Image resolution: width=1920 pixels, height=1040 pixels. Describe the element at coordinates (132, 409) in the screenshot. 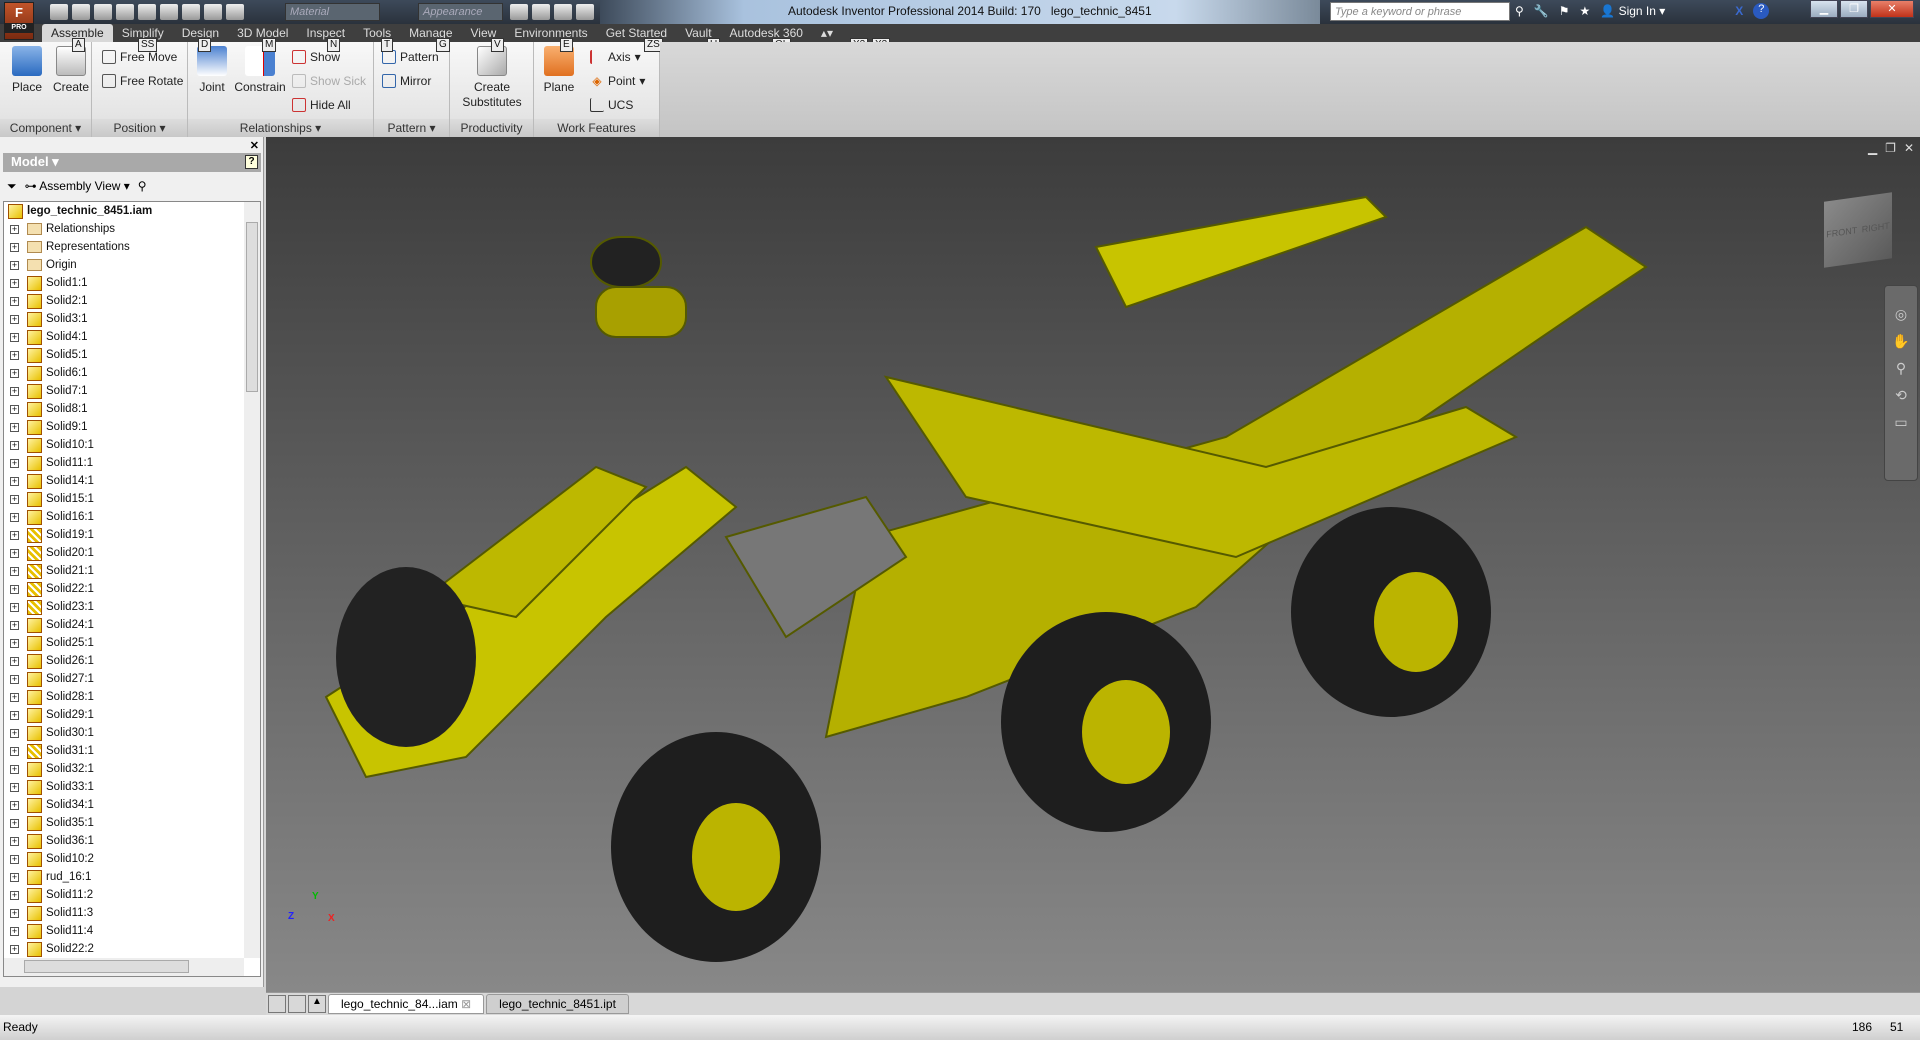

I see `tree-item: + Solid8:1` at that location.